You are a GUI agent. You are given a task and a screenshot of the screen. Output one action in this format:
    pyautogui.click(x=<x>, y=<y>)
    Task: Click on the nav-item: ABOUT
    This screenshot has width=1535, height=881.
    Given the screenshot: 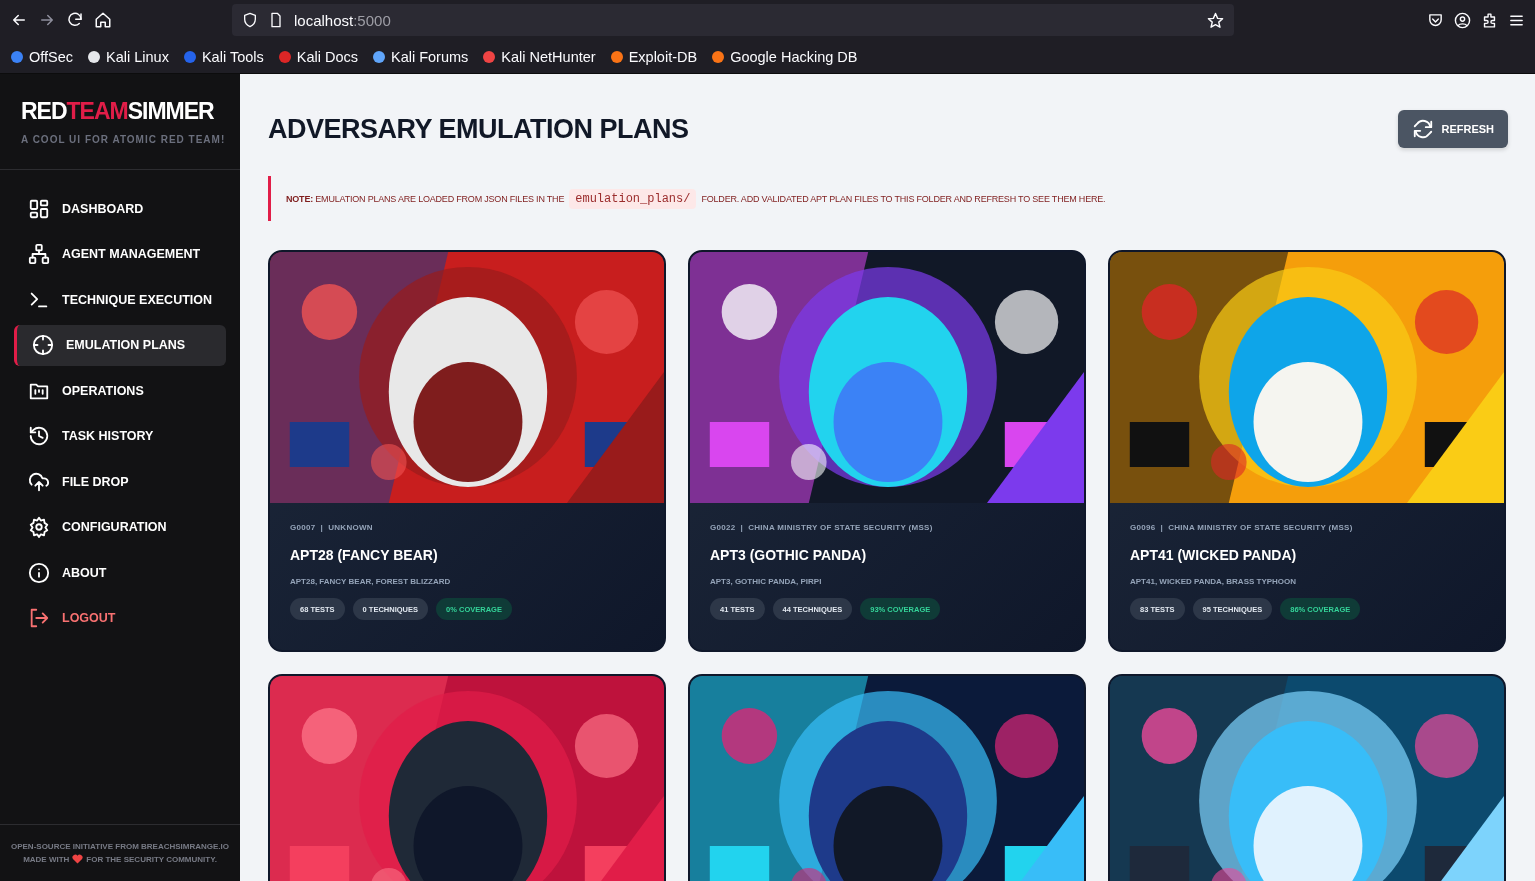 What is the action you would take?
    pyautogui.click(x=120, y=573)
    